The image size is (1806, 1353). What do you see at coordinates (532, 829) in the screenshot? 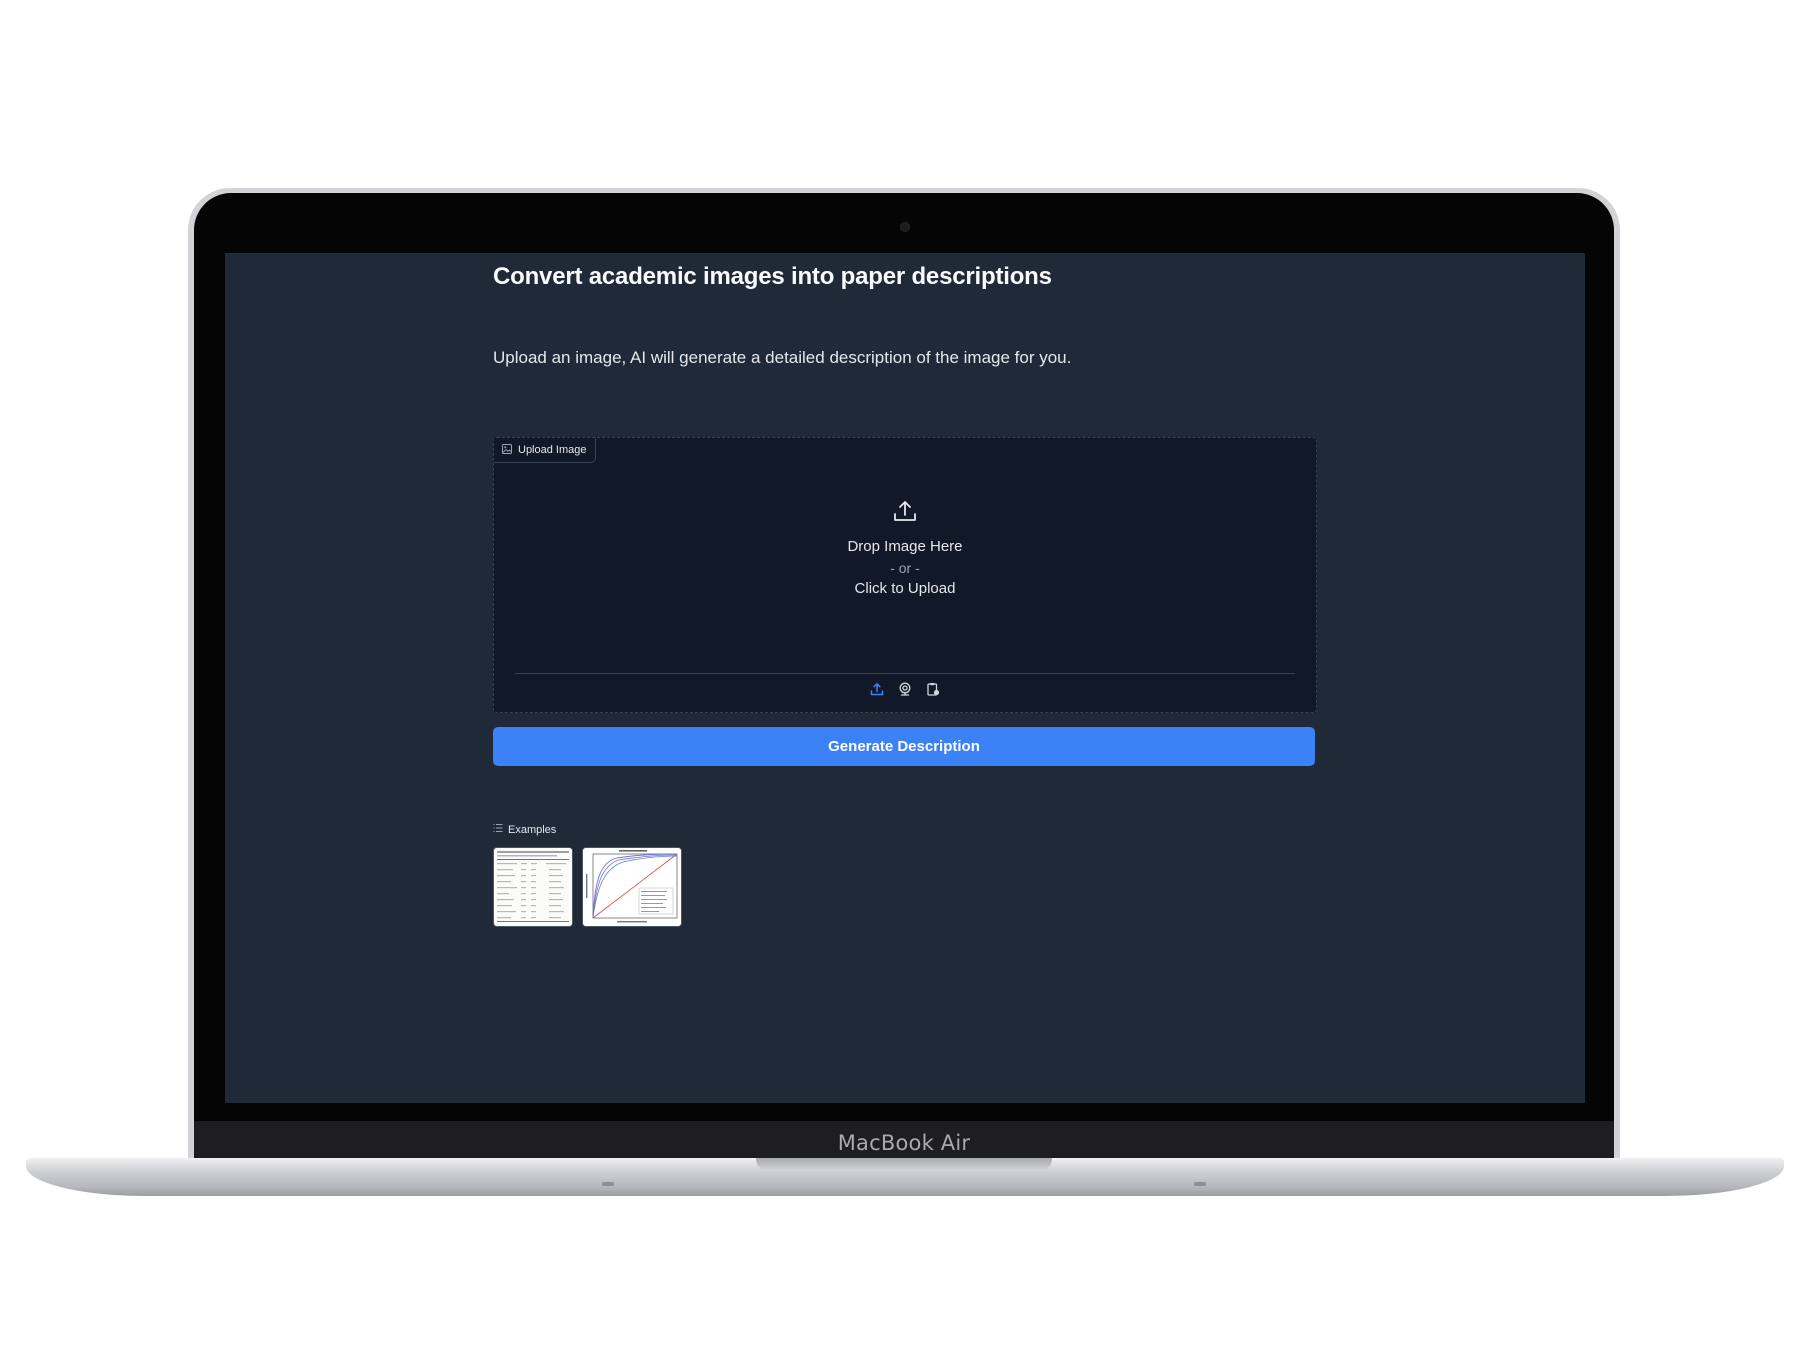
I see `examples-label: Examples` at bounding box center [532, 829].